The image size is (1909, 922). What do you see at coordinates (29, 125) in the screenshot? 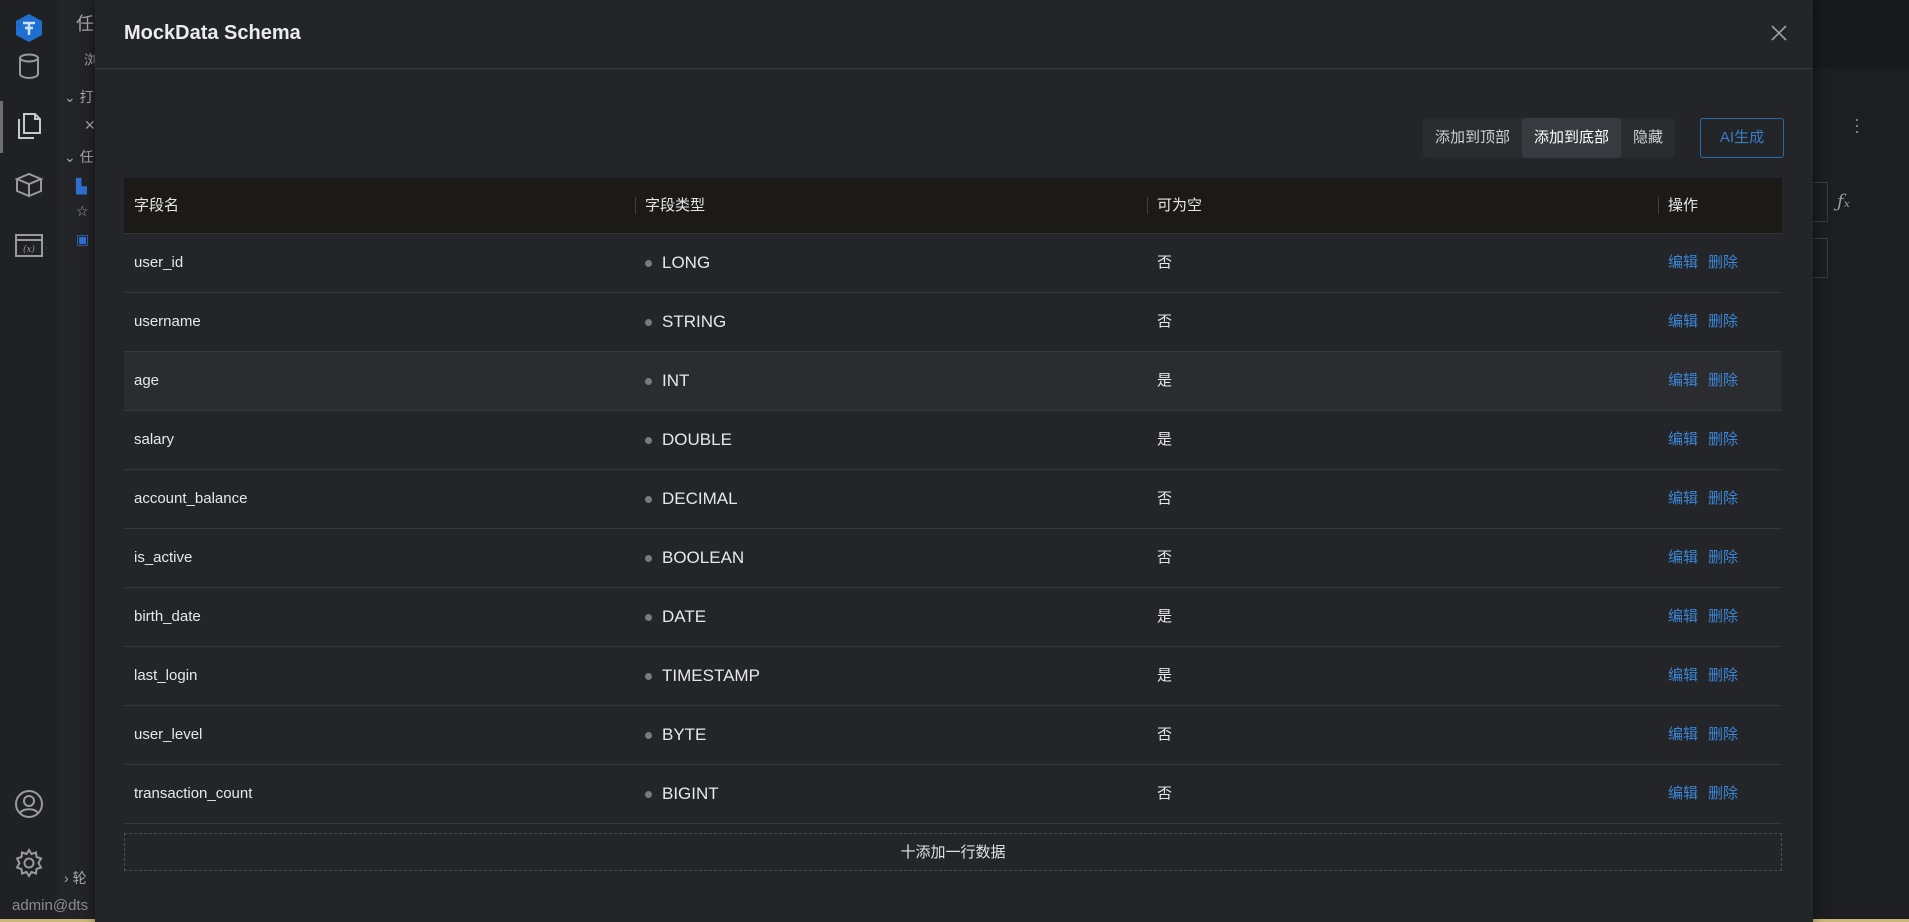
I see `files-icon` at bounding box center [29, 125].